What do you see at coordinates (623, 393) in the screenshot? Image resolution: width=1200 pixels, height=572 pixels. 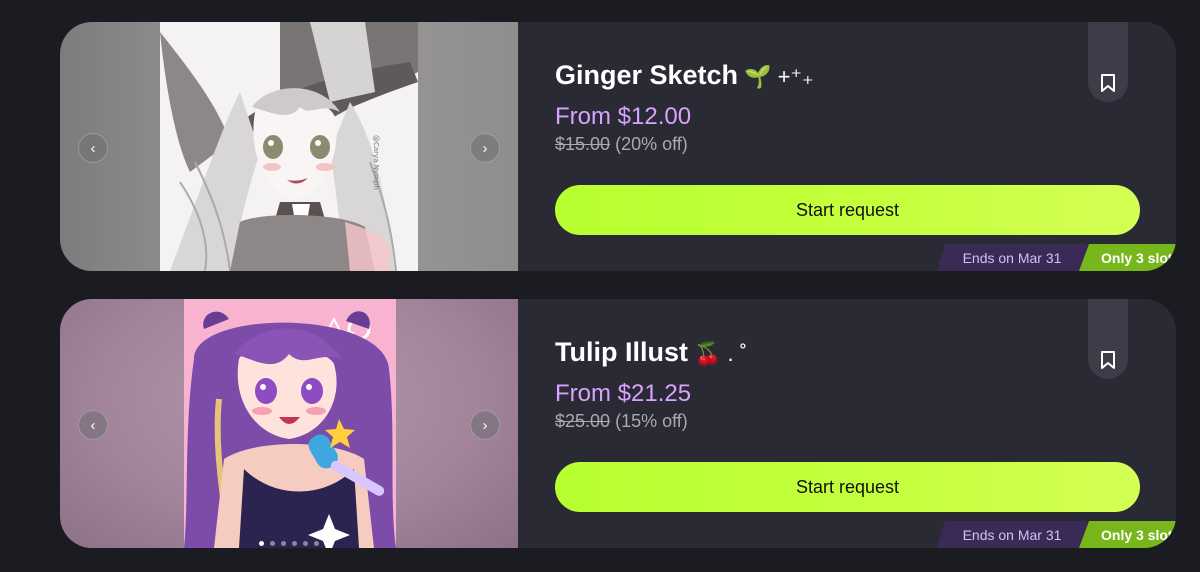 I see `price: From $21.25` at bounding box center [623, 393].